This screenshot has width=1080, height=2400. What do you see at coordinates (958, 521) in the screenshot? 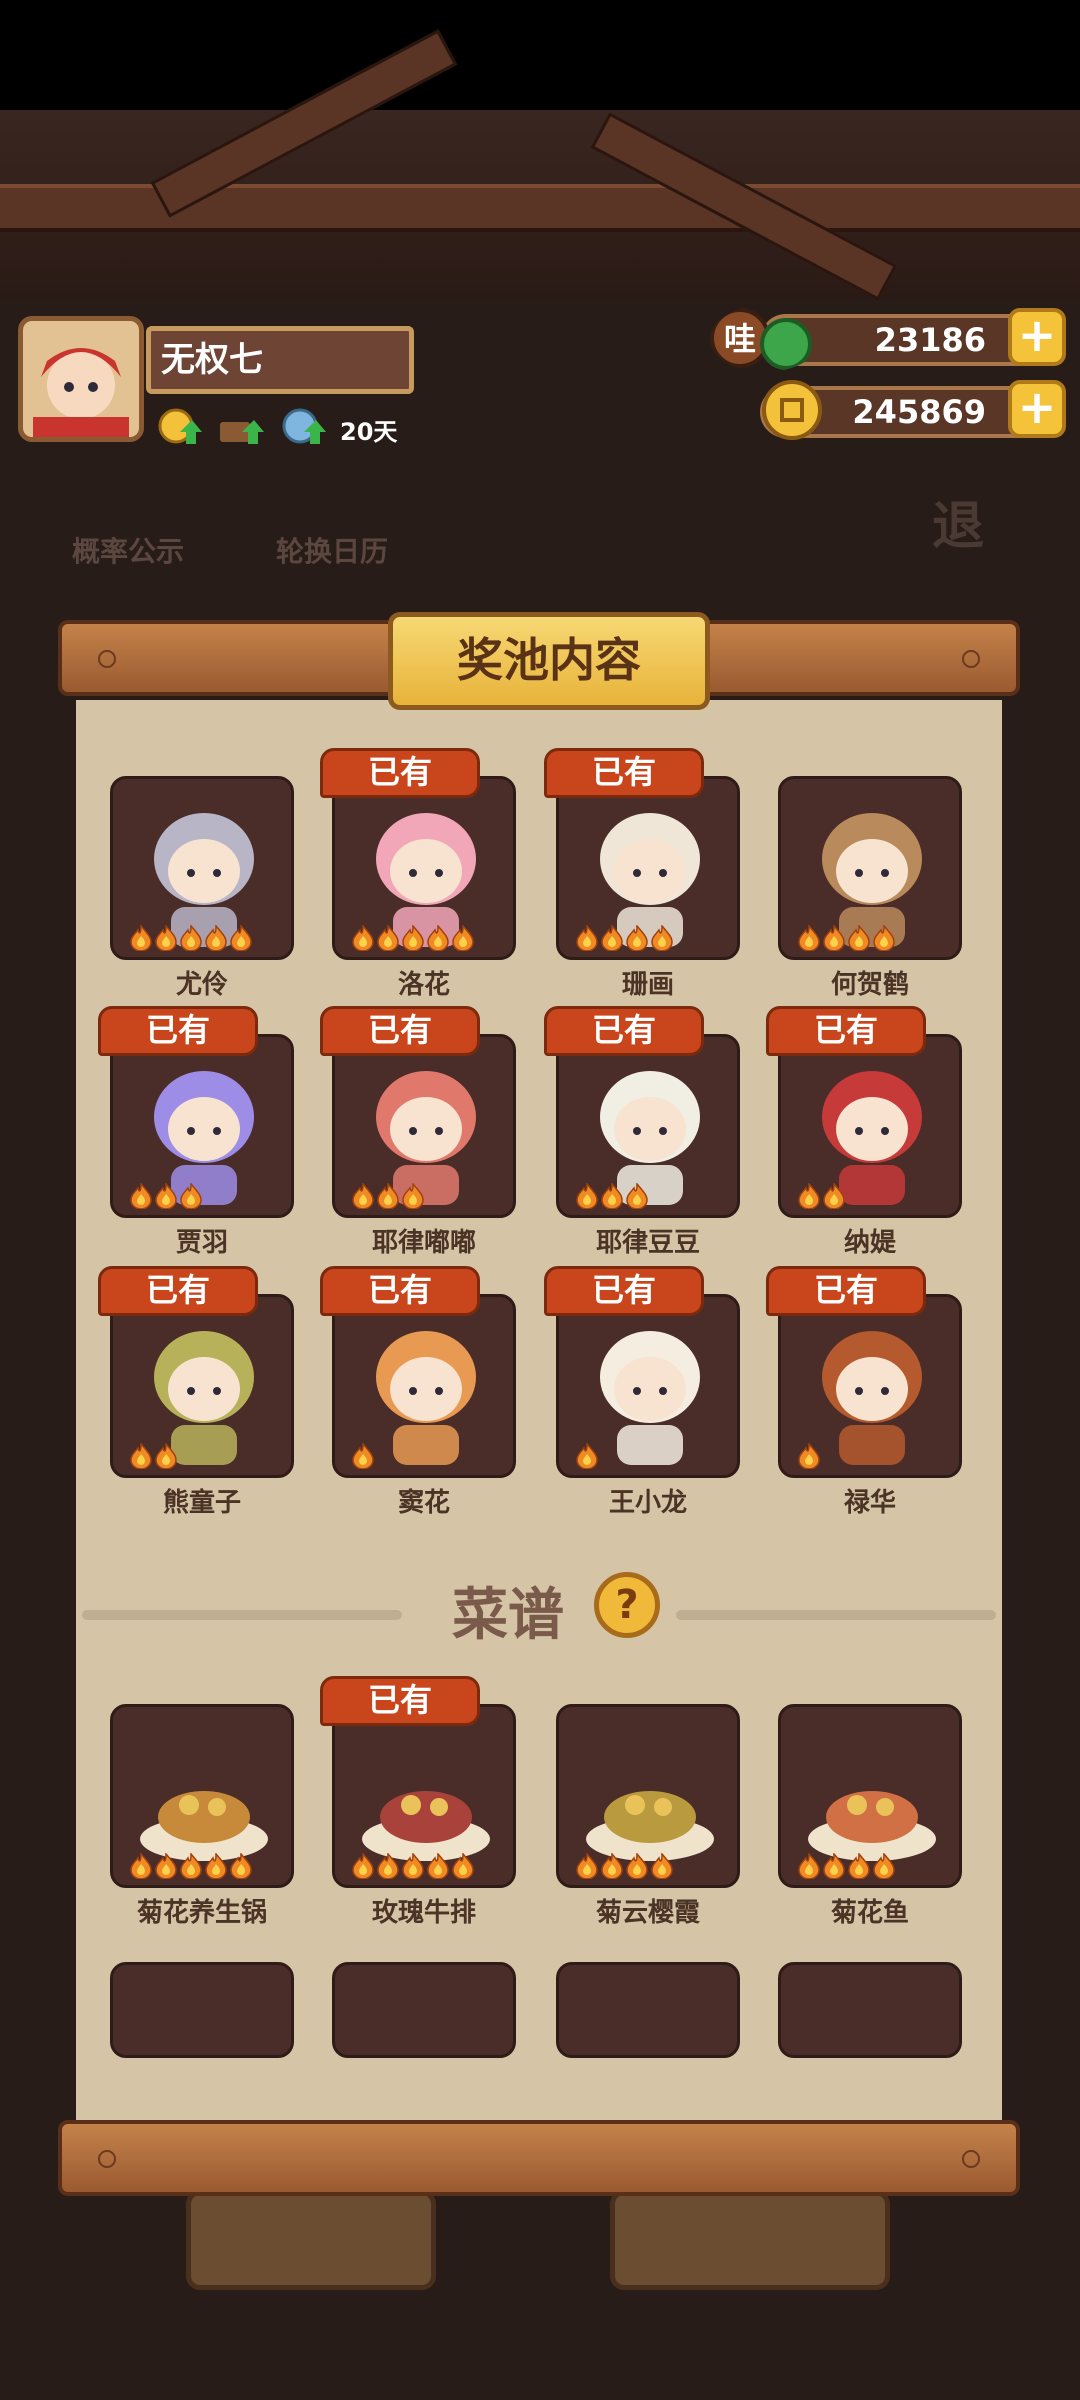
I see `exit-button: 退` at bounding box center [958, 521].